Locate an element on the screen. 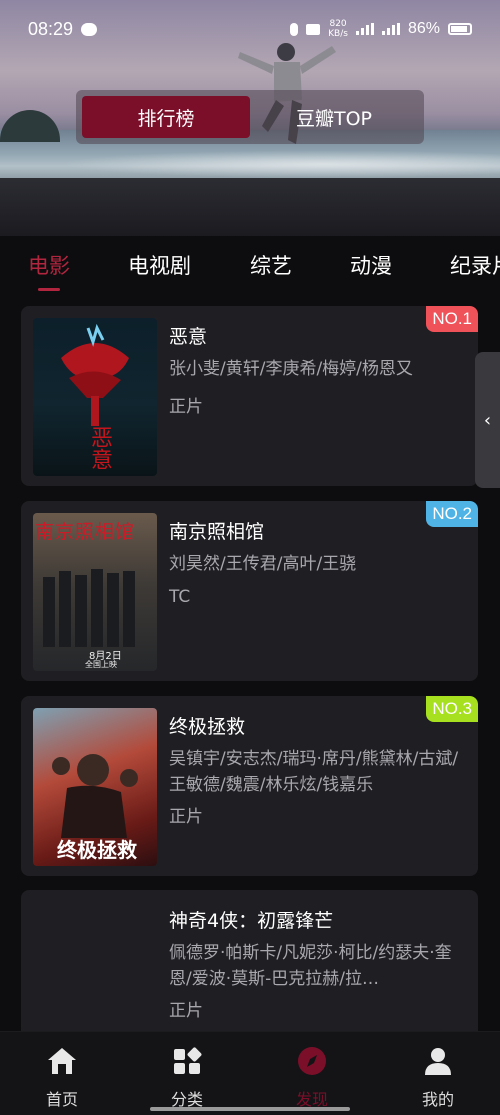 The height and width of the screenshot is (1115, 500). side-drawer-handle: ‹ is located at coordinates (487, 420).